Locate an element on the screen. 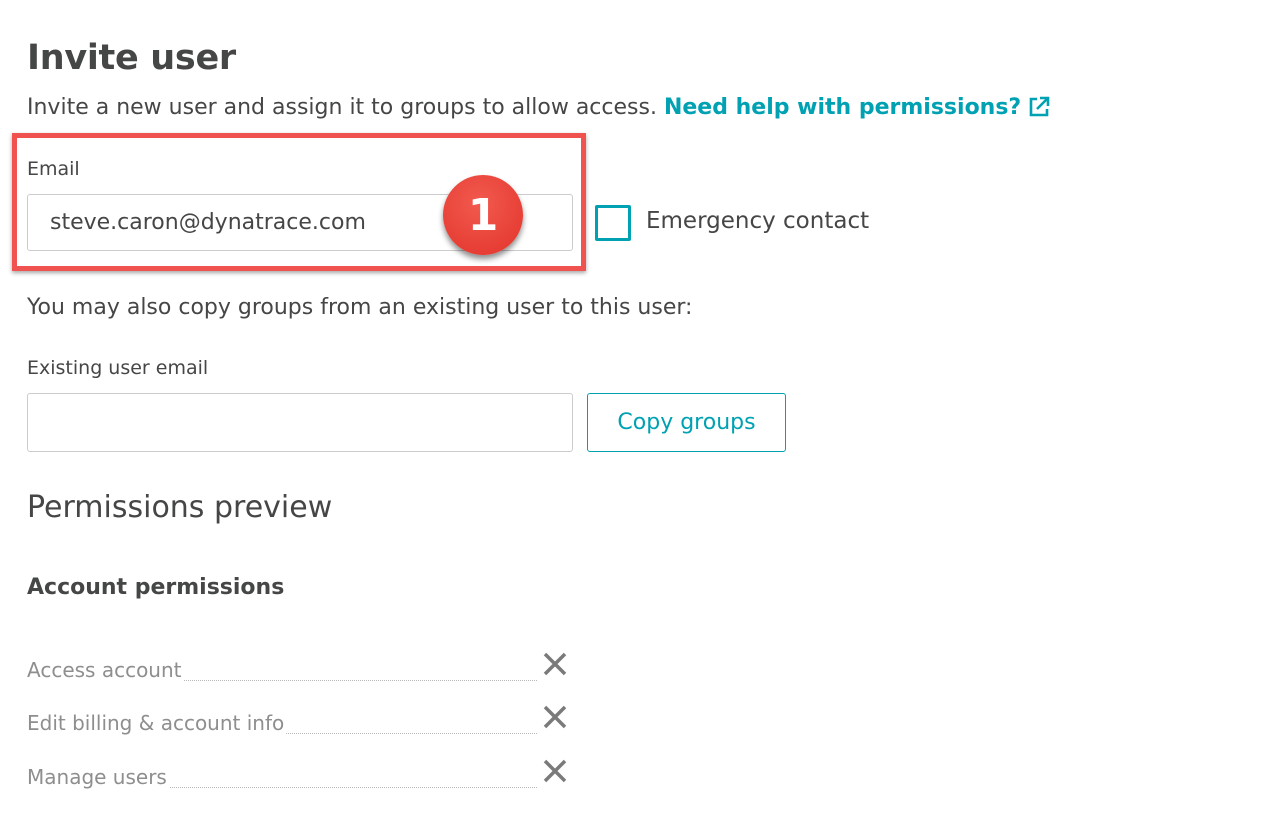 This screenshot has width=1266, height=820. emergency-contact-checkbox is located at coordinates (613, 223).